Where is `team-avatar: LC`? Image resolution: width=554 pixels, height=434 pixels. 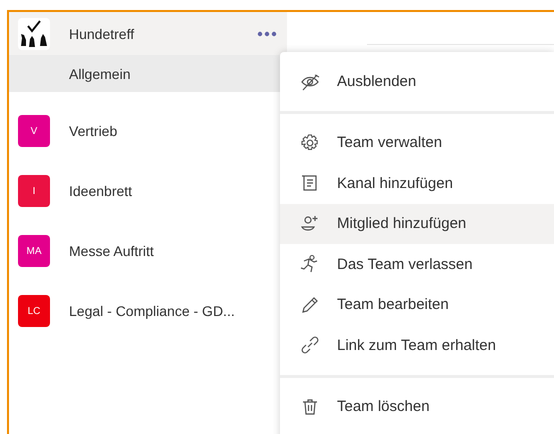 team-avatar: LC is located at coordinates (34, 311).